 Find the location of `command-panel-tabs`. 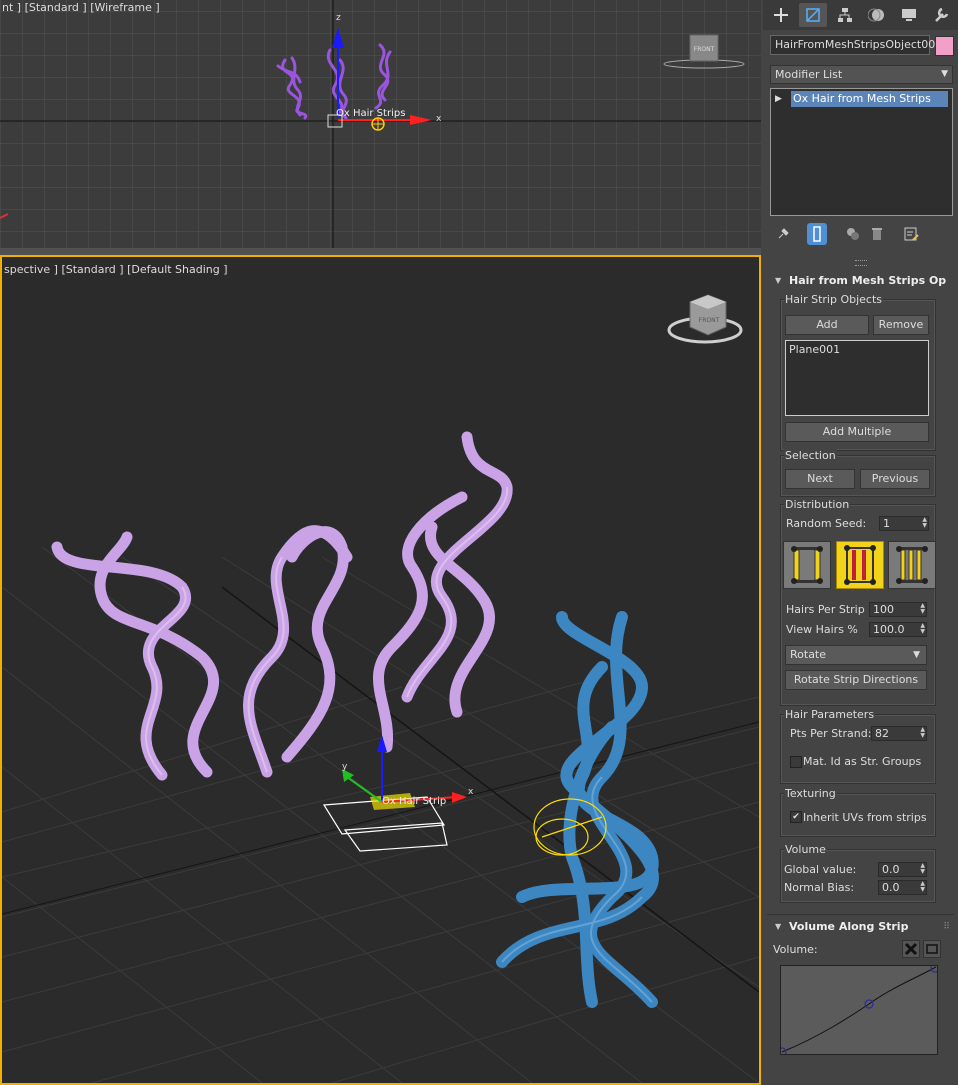

command-panel-tabs is located at coordinates (860, 15).